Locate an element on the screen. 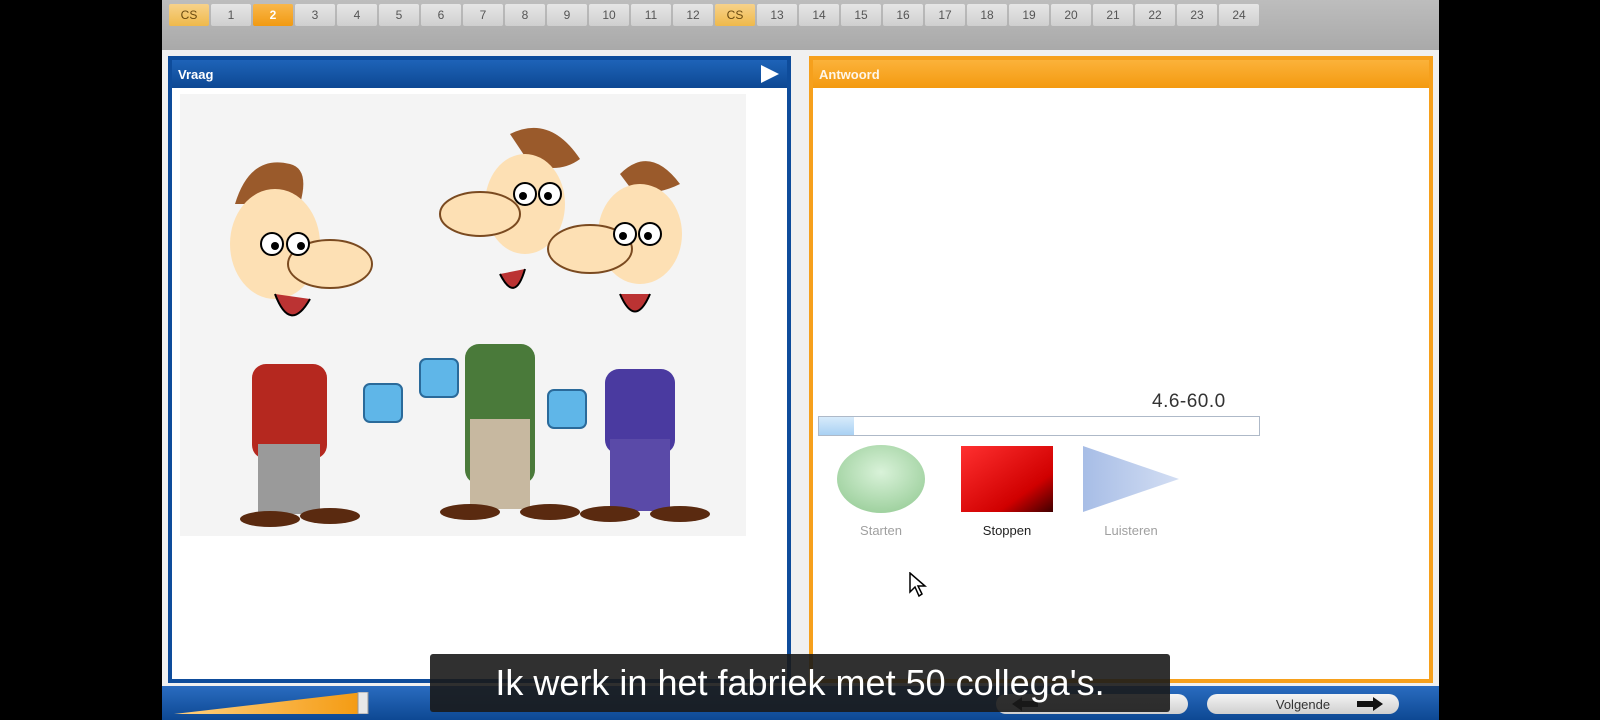  nav-item-20: 20 is located at coordinates (1071, 15).